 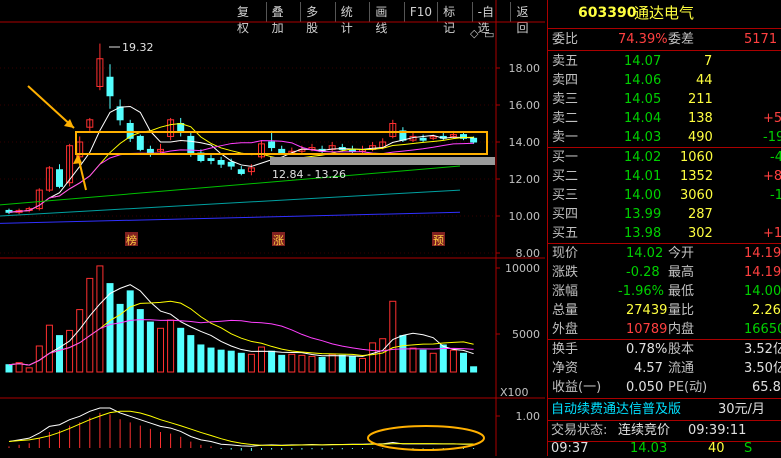 What do you see at coordinates (565, 118) in the screenshot?
I see `sell-level-label: 卖二` at bounding box center [565, 118].